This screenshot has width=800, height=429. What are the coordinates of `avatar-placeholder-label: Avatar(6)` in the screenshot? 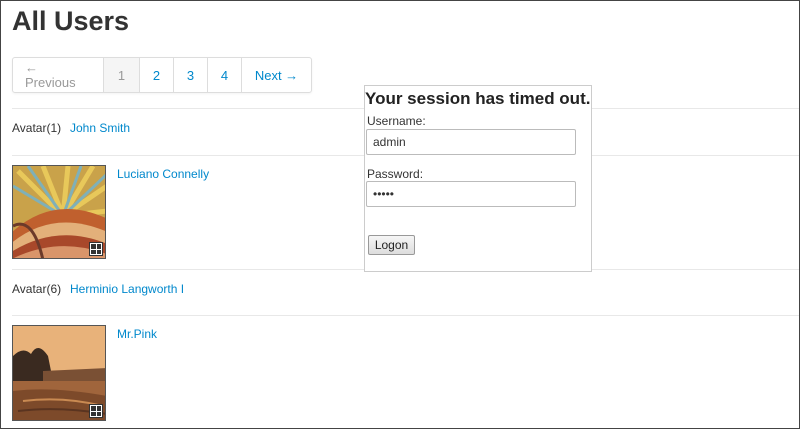 It's located at (37, 289).